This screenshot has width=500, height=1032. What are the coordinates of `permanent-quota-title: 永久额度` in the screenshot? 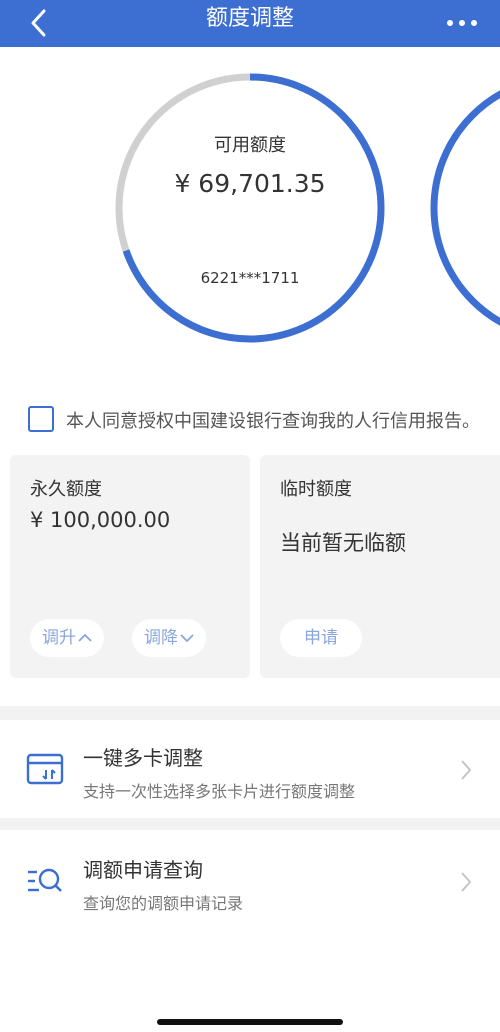 It's located at (66, 489).